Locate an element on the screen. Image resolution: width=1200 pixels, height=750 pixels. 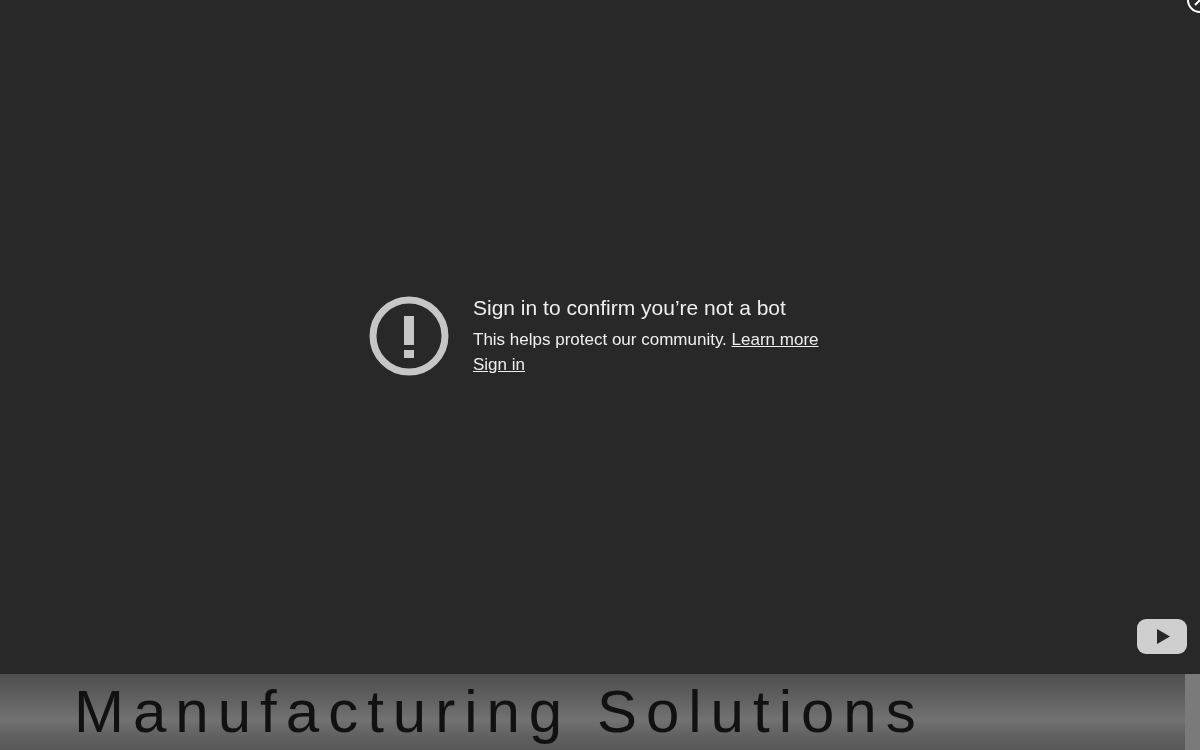
hero-heading: Manufacturing Solutions is located at coordinates (499, 712).